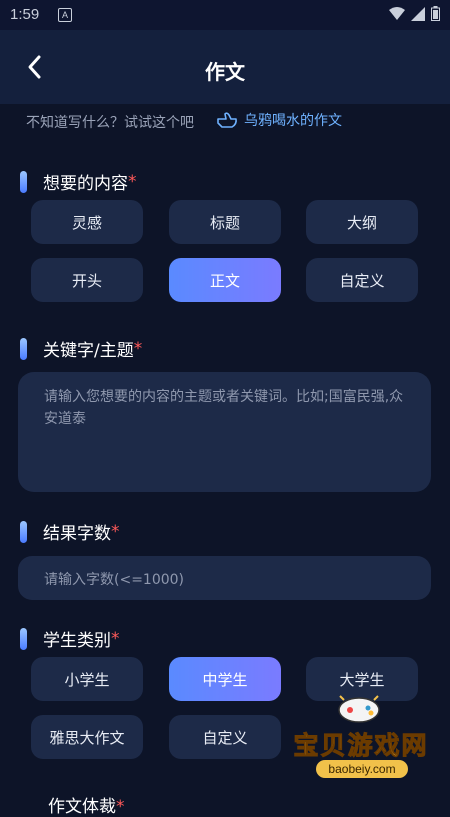 The width and height of the screenshot is (450, 817). What do you see at coordinates (225, 280) in the screenshot?
I see `content-option-chip-selected: 正文` at bounding box center [225, 280].